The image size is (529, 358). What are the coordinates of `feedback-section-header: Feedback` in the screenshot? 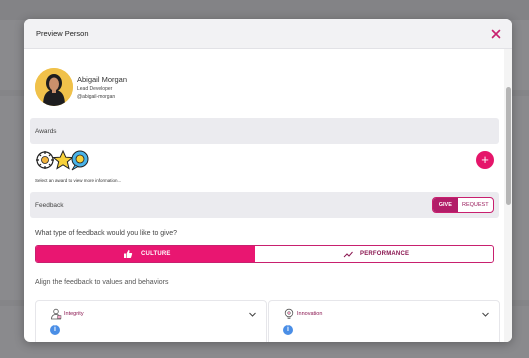 It's located at (264, 205).